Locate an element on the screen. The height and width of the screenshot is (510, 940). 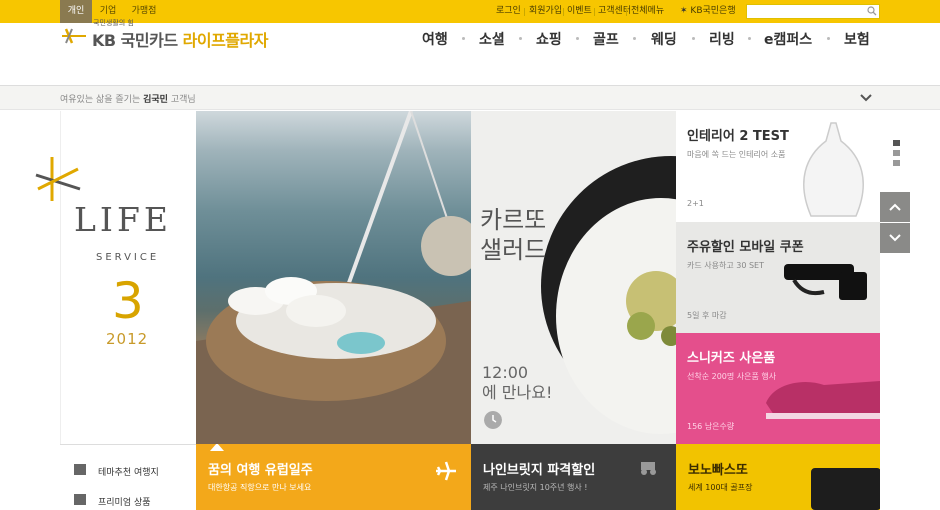
nav-social: 소셜 is located at coordinates (492, 39).